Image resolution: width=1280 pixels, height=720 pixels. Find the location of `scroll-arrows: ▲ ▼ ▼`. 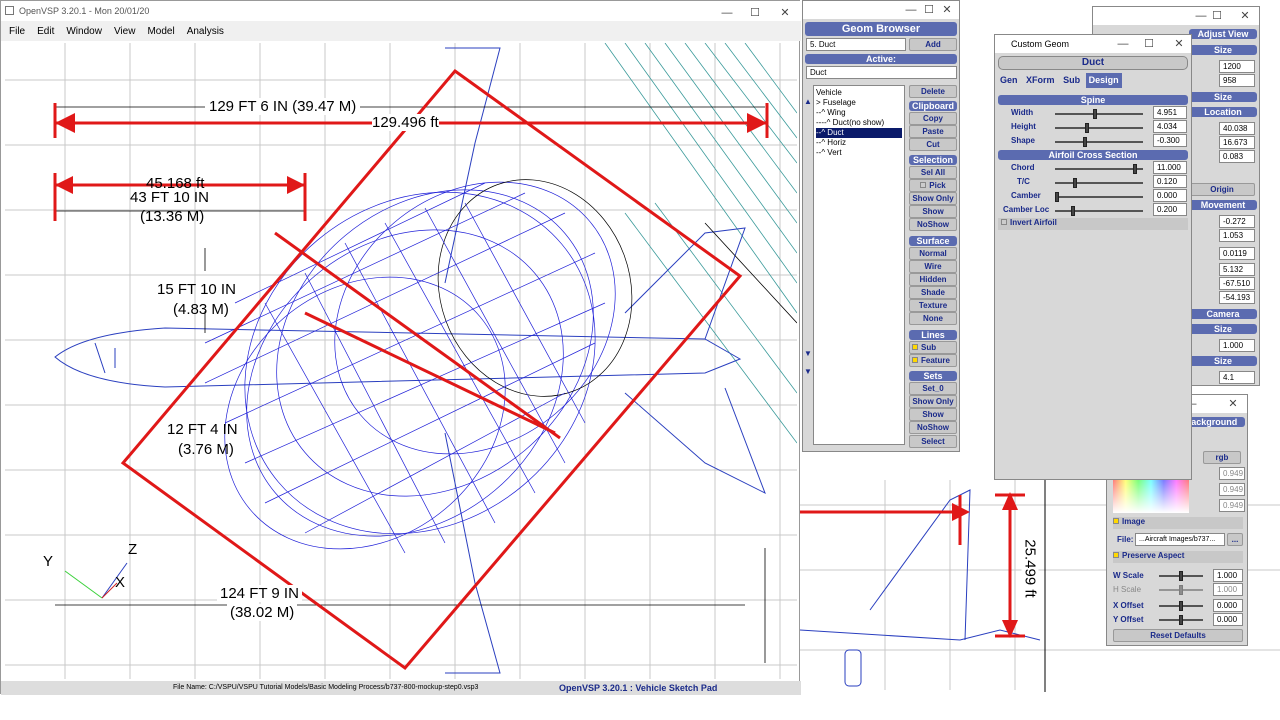

scroll-arrows: ▲ ▼ ▼ is located at coordinates (808, 267).